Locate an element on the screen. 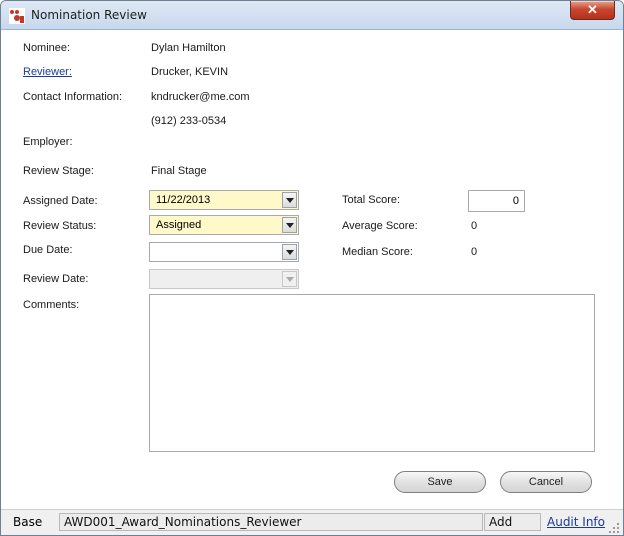 This screenshot has width=624, height=536. review-status-select: Assigned is located at coordinates (224, 225).